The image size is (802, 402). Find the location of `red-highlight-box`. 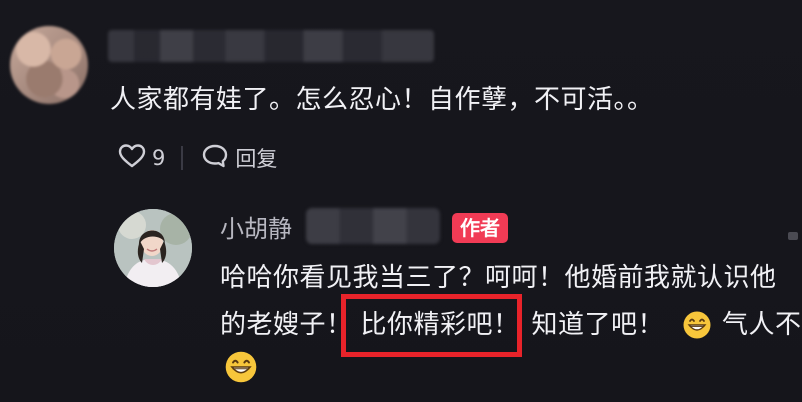

red-highlight-box is located at coordinates (431, 325).